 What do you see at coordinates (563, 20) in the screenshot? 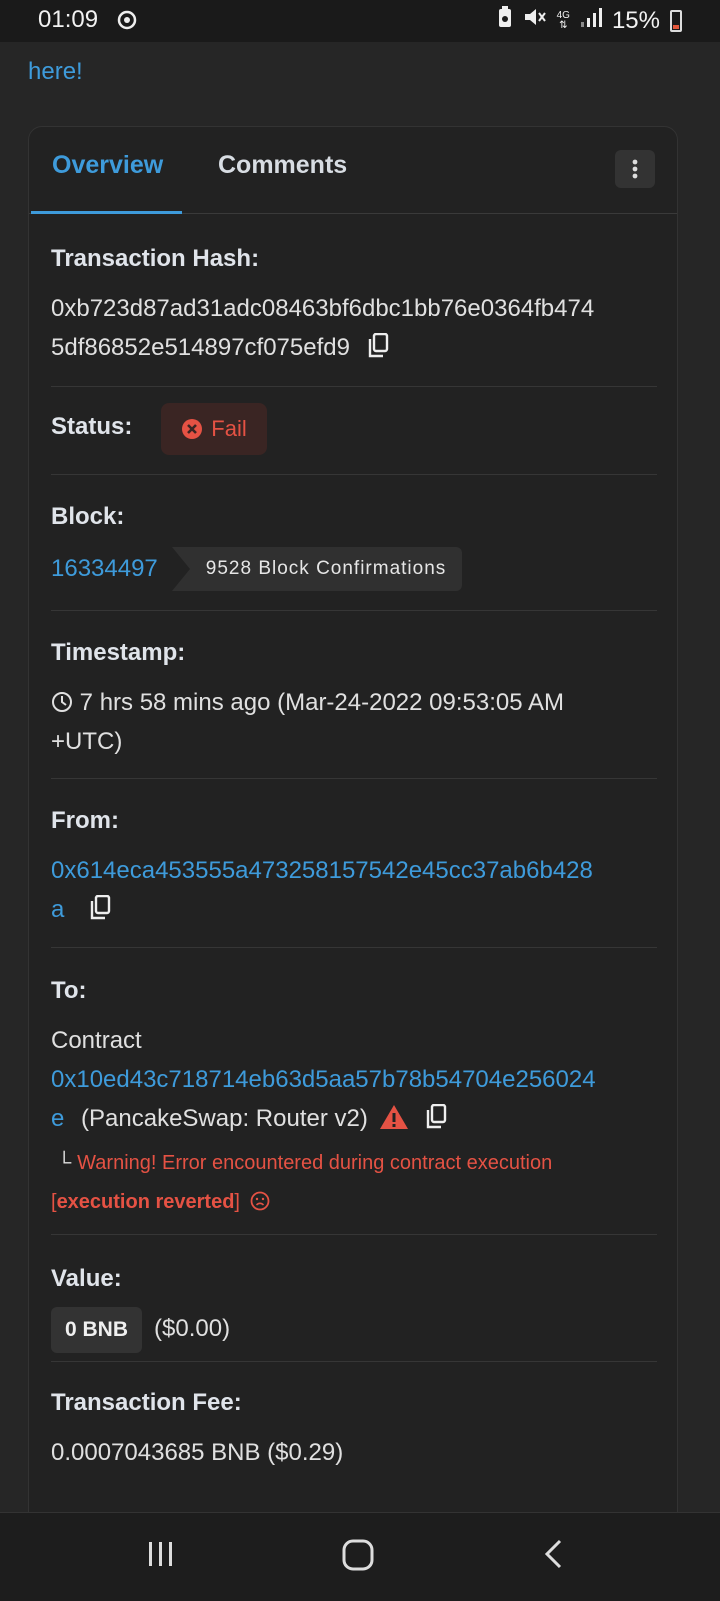
I see `network-type-icon: 4G ⇅` at bounding box center [563, 20].